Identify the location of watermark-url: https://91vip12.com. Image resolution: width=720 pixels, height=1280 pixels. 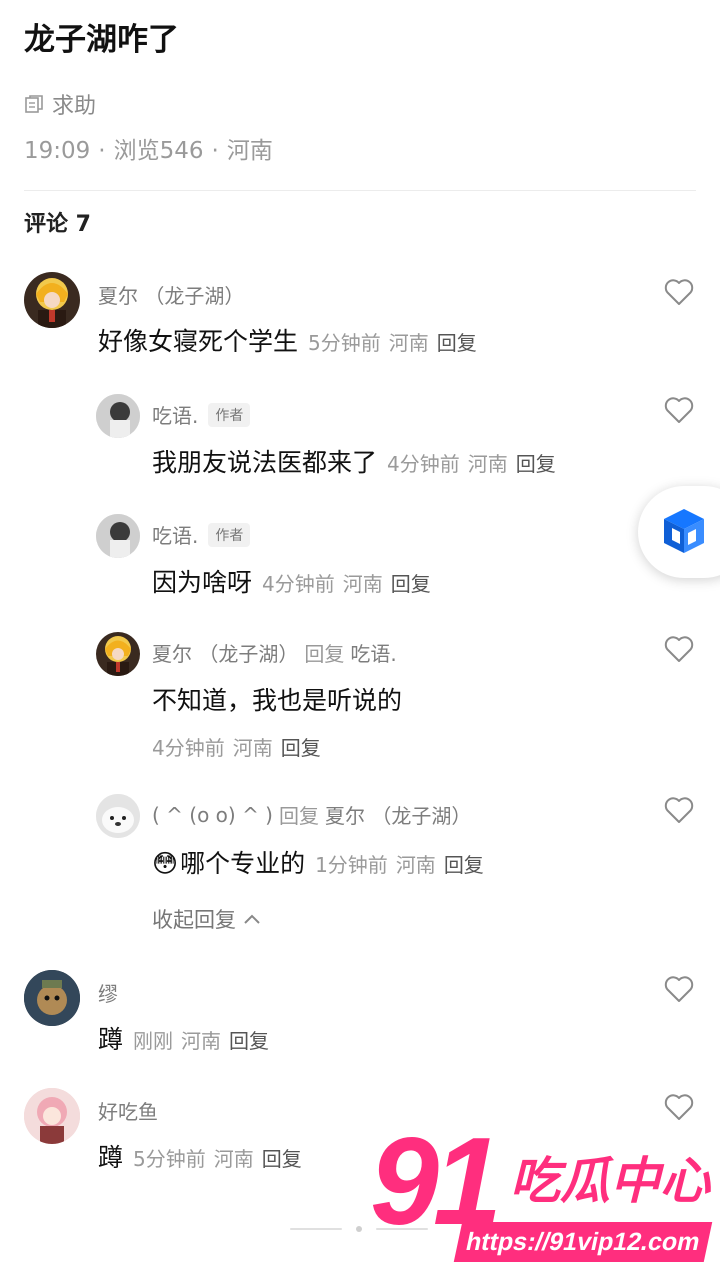
(583, 1242).